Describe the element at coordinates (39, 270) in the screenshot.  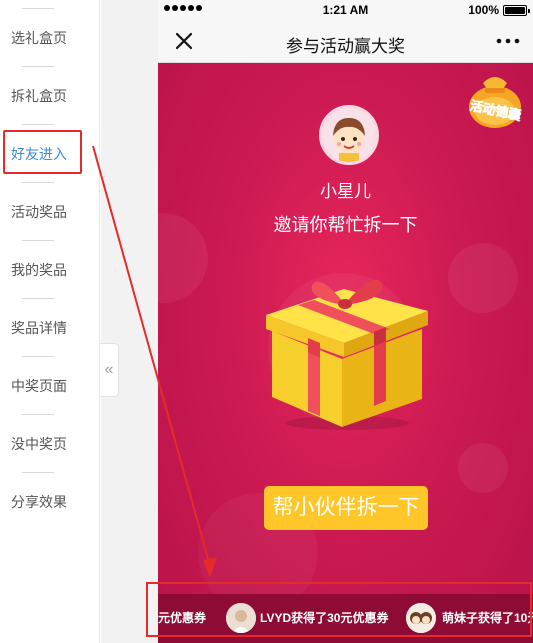
I see `sidebar-item-label: 我的奖品` at that location.